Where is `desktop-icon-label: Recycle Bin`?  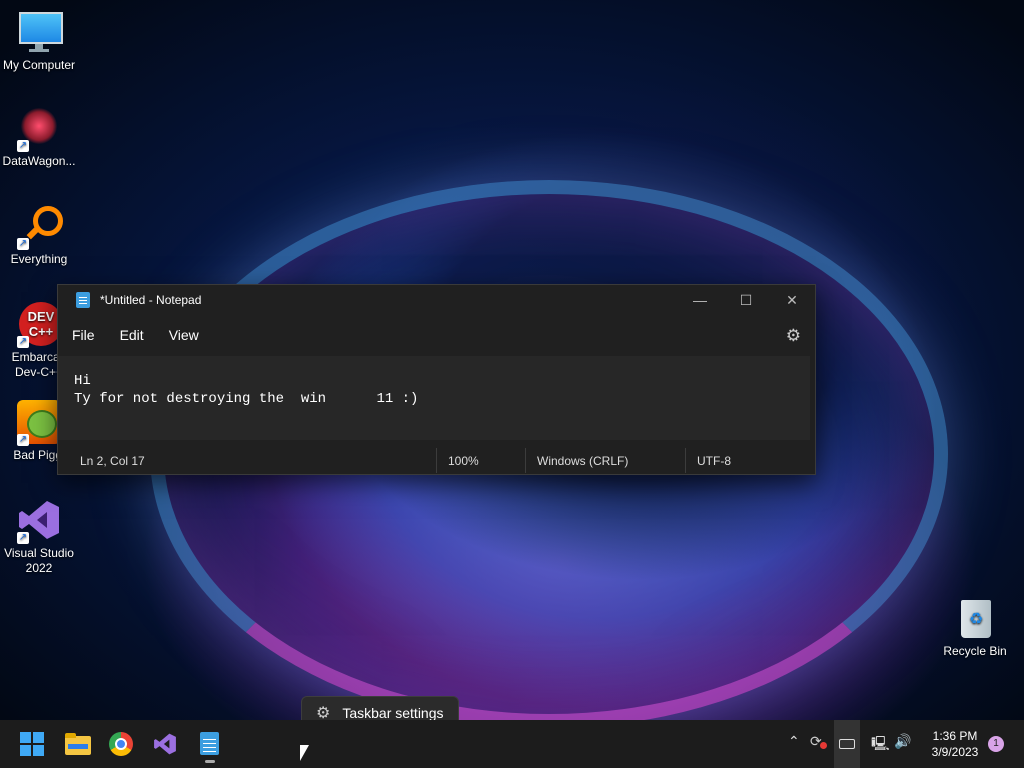
desktop-icon-label: Recycle Bin is located at coordinates (975, 651).